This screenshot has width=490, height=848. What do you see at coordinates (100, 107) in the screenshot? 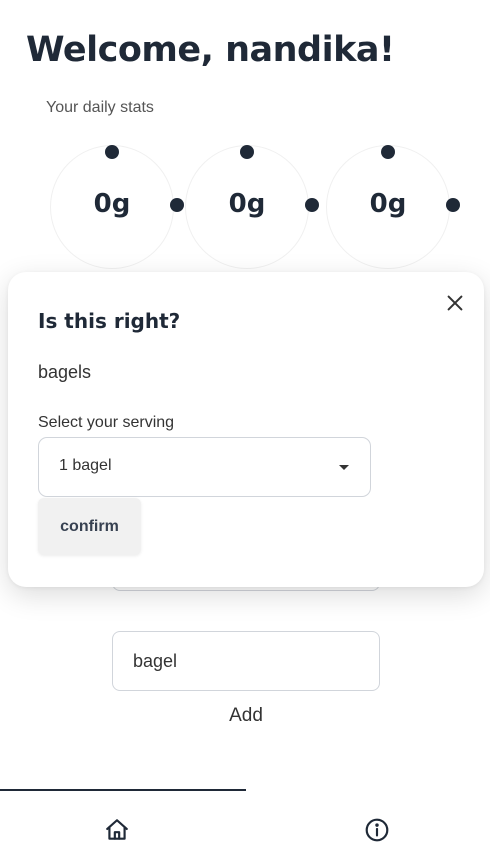
I see `daily-stats-label: Your daily stats` at bounding box center [100, 107].